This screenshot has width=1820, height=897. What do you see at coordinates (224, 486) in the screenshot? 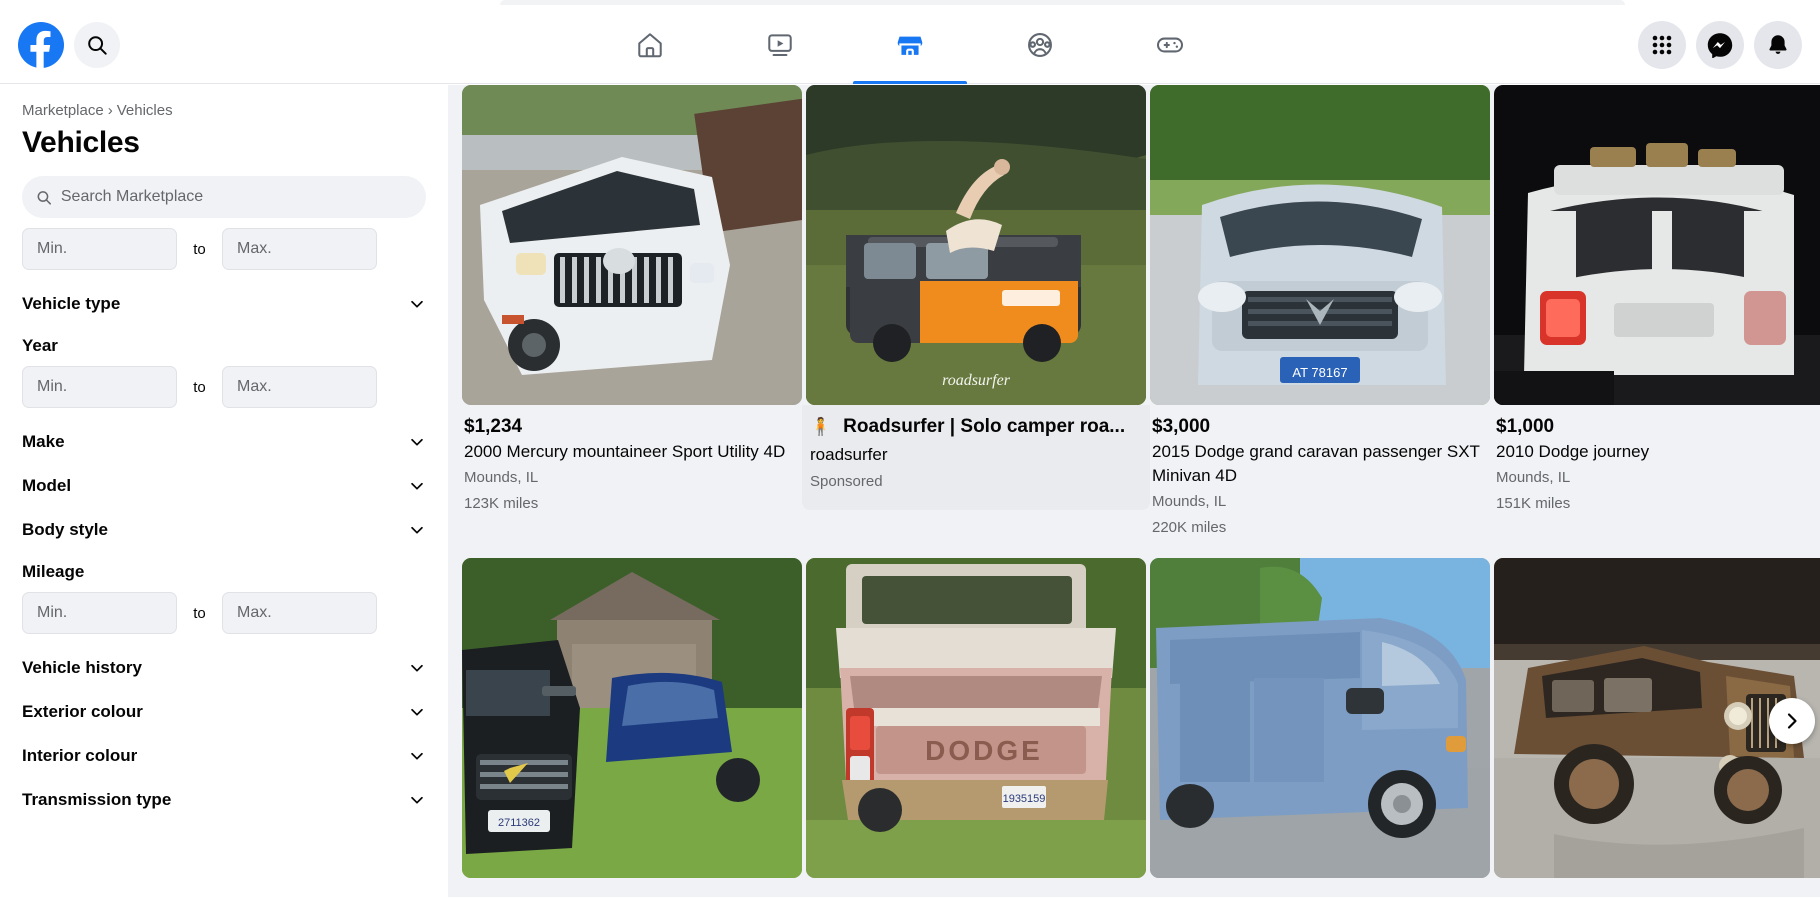
I see `filter-model: Model` at bounding box center [224, 486].